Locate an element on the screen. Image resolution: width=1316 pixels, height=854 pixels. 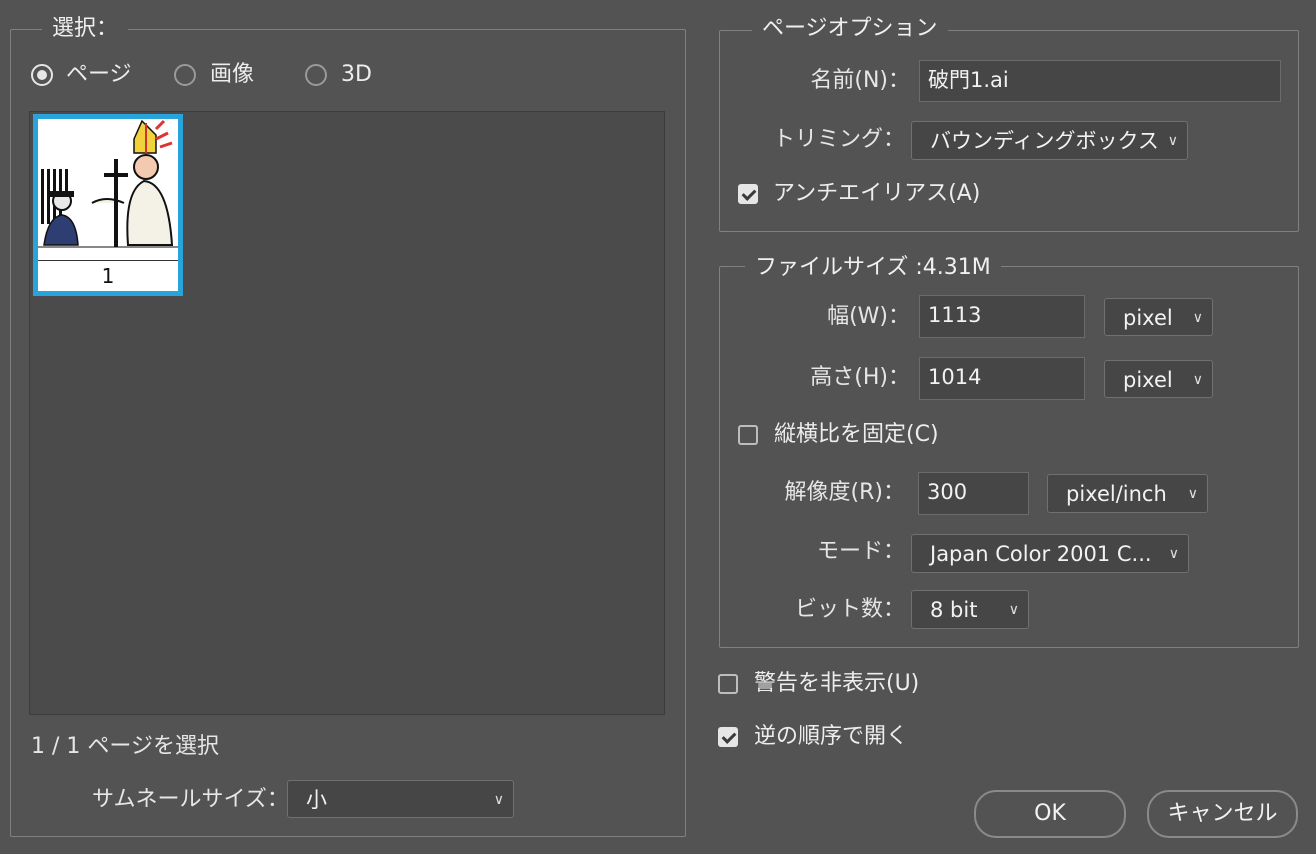
antialias-checkbox is located at coordinates (748, 194).